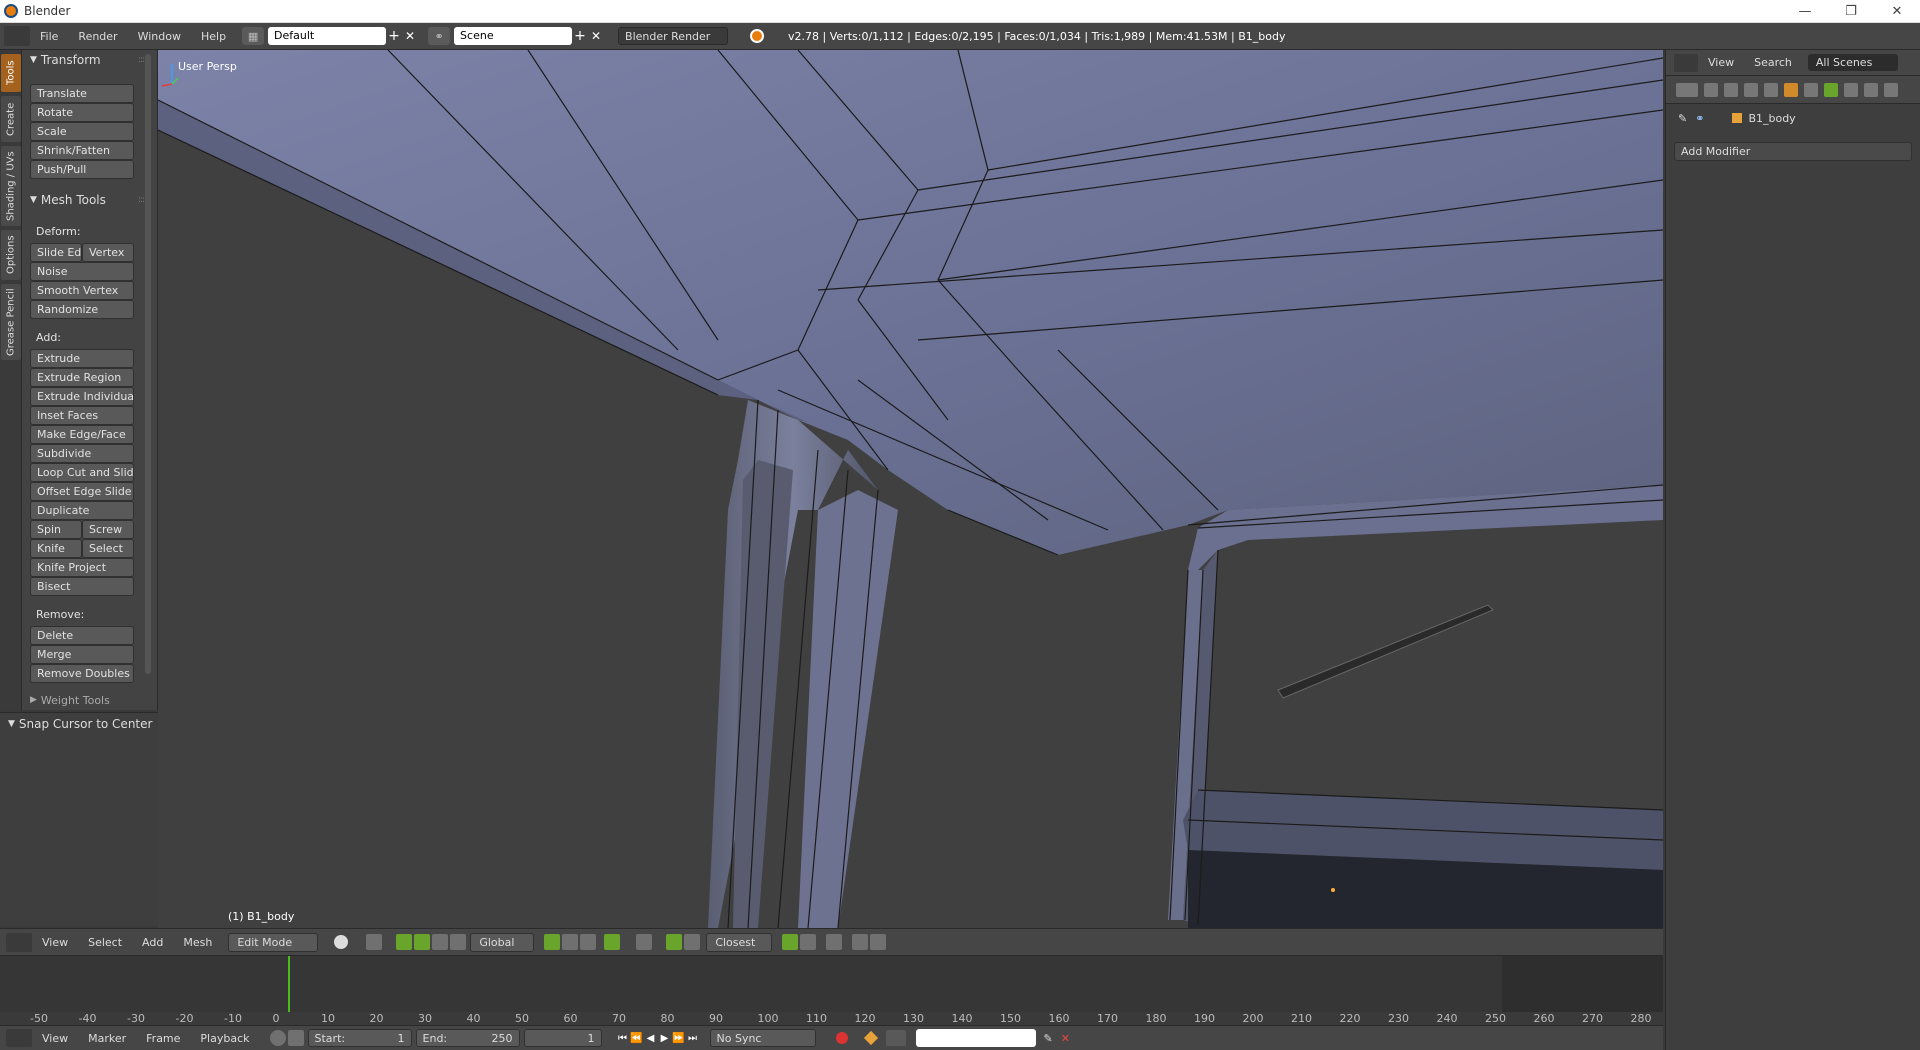 Image resolution: width=1920 pixels, height=1050 pixels. I want to click on panel-transform: ▼ Transform::::, so click(87, 60).